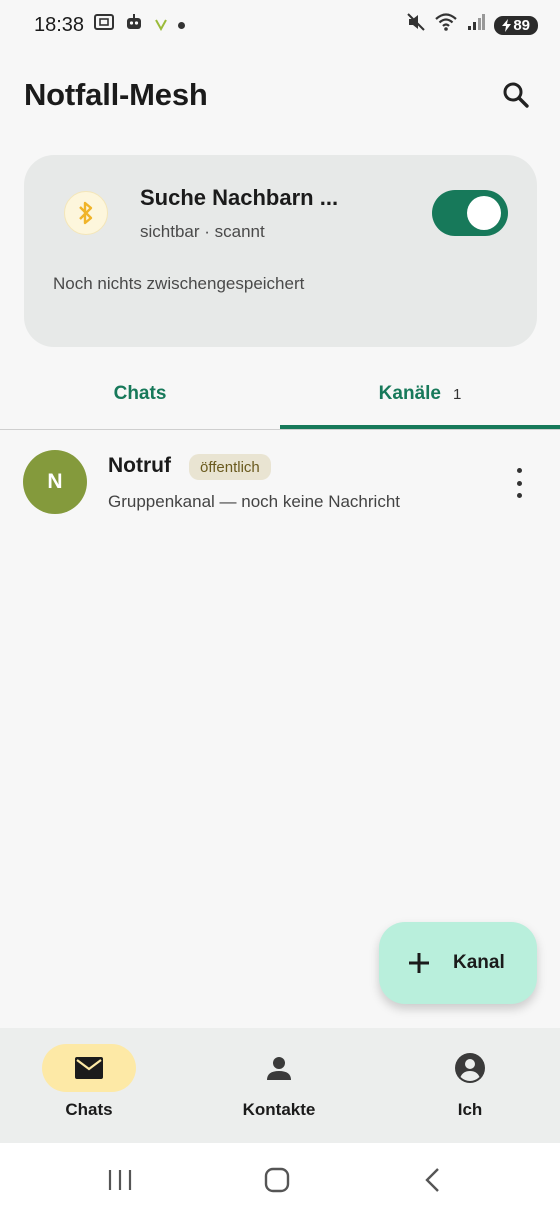  What do you see at coordinates (479, 962) in the screenshot?
I see `add-channel-label: Kanal` at bounding box center [479, 962].